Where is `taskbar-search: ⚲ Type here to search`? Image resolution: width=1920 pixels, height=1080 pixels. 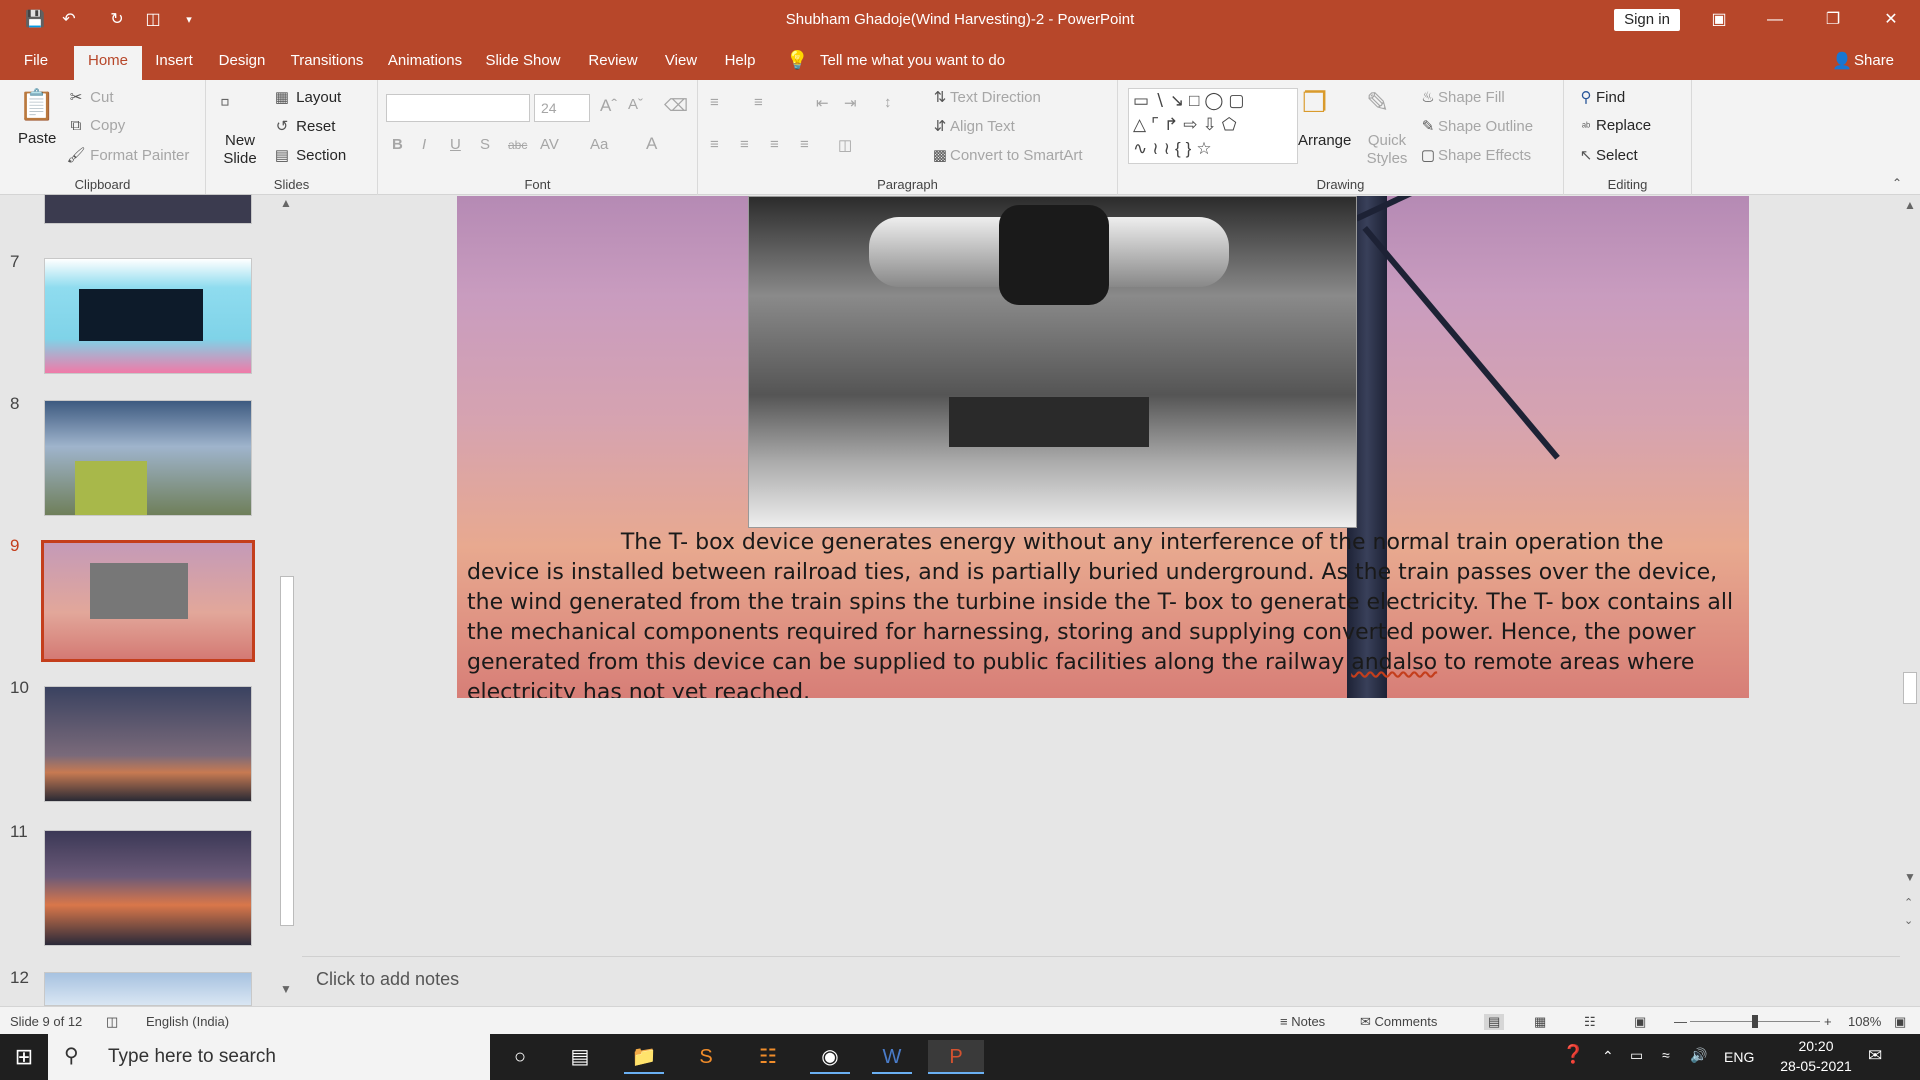 taskbar-search: ⚲ Type here to search is located at coordinates (269, 1057).